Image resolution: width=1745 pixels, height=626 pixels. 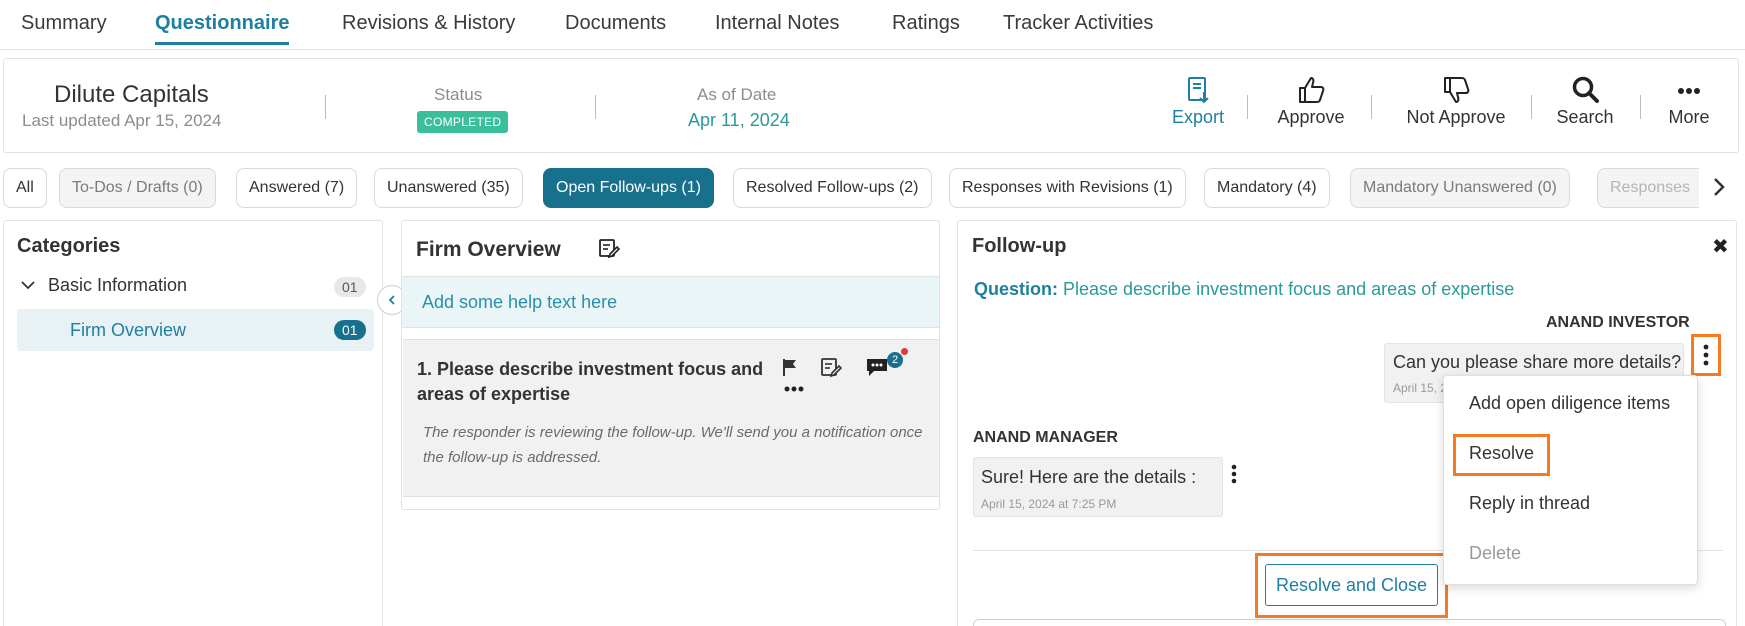 What do you see at coordinates (1311, 117) in the screenshot?
I see `approve-label: Approve` at bounding box center [1311, 117].